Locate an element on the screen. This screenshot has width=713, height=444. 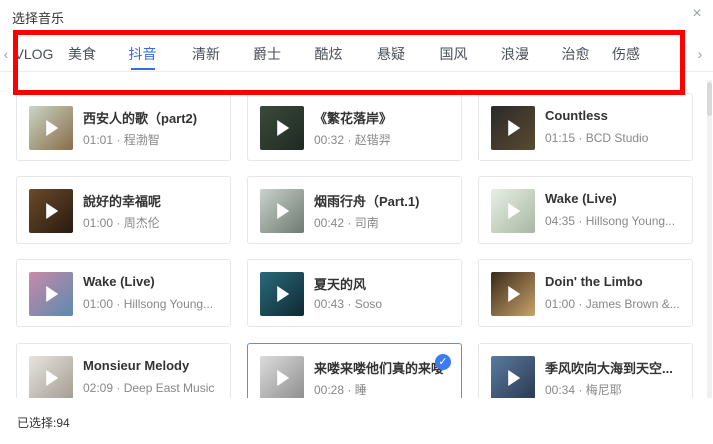
song-card: Monsieur Melody 02:09 · Deep East Music is located at coordinates (123, 370).